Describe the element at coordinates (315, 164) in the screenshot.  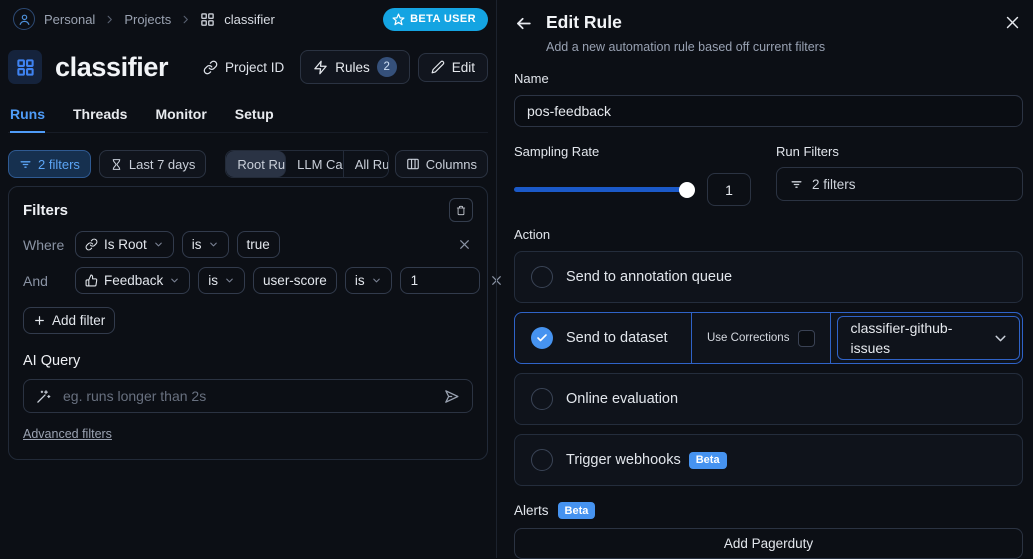
I see `segment-llm-calls: LLM Calls` at that location.